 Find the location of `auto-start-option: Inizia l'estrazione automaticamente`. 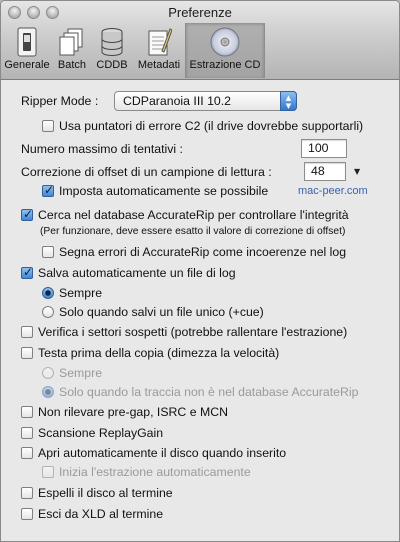

auto-start-option: Inizia l'estrazione automaticamente is located at coordinates (146, 472).